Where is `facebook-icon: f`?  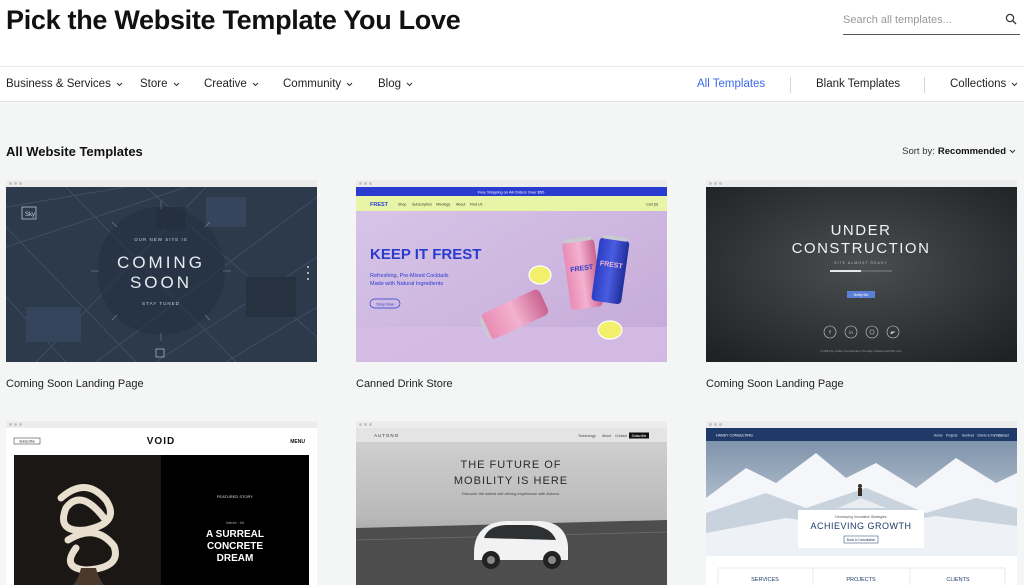
facebook-icon: f is located at coordinates (830, 333).